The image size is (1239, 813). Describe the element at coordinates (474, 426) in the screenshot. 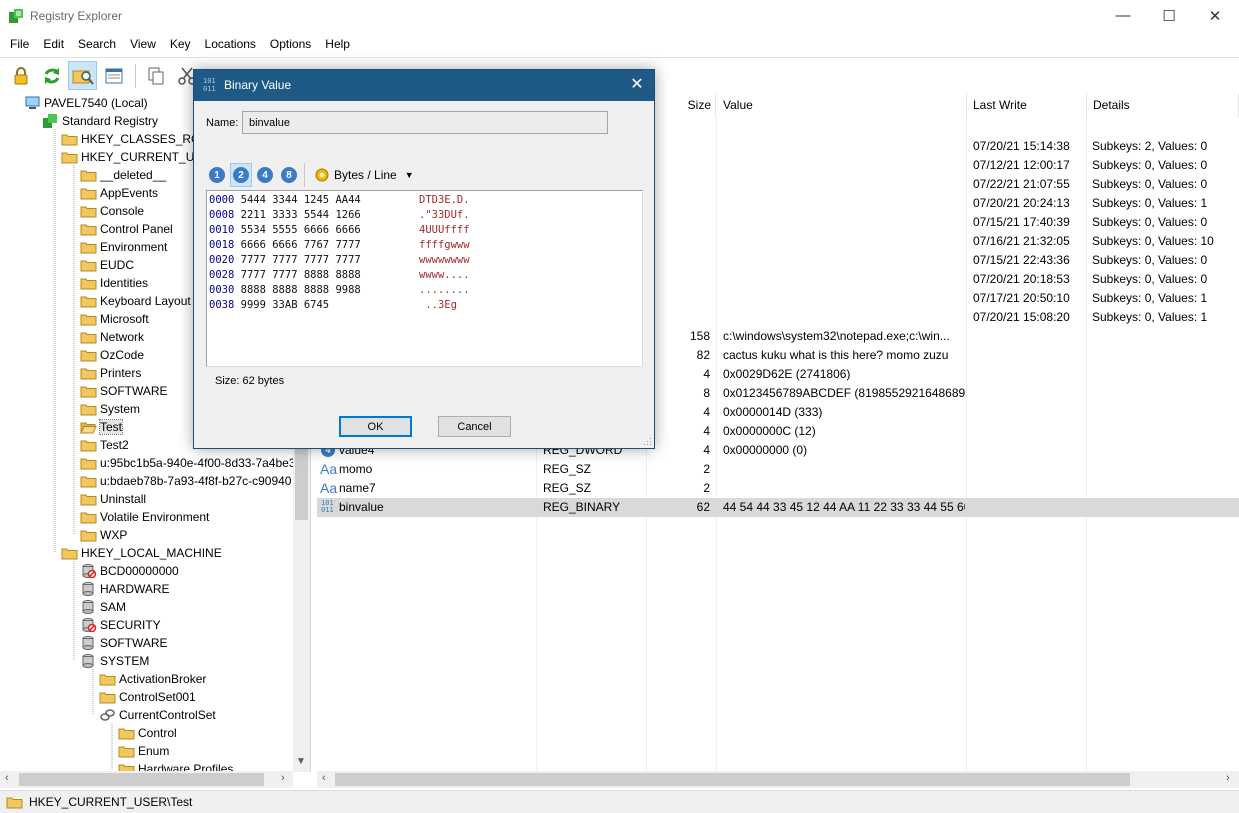

I see `cancel-button: Cancel` at that location.